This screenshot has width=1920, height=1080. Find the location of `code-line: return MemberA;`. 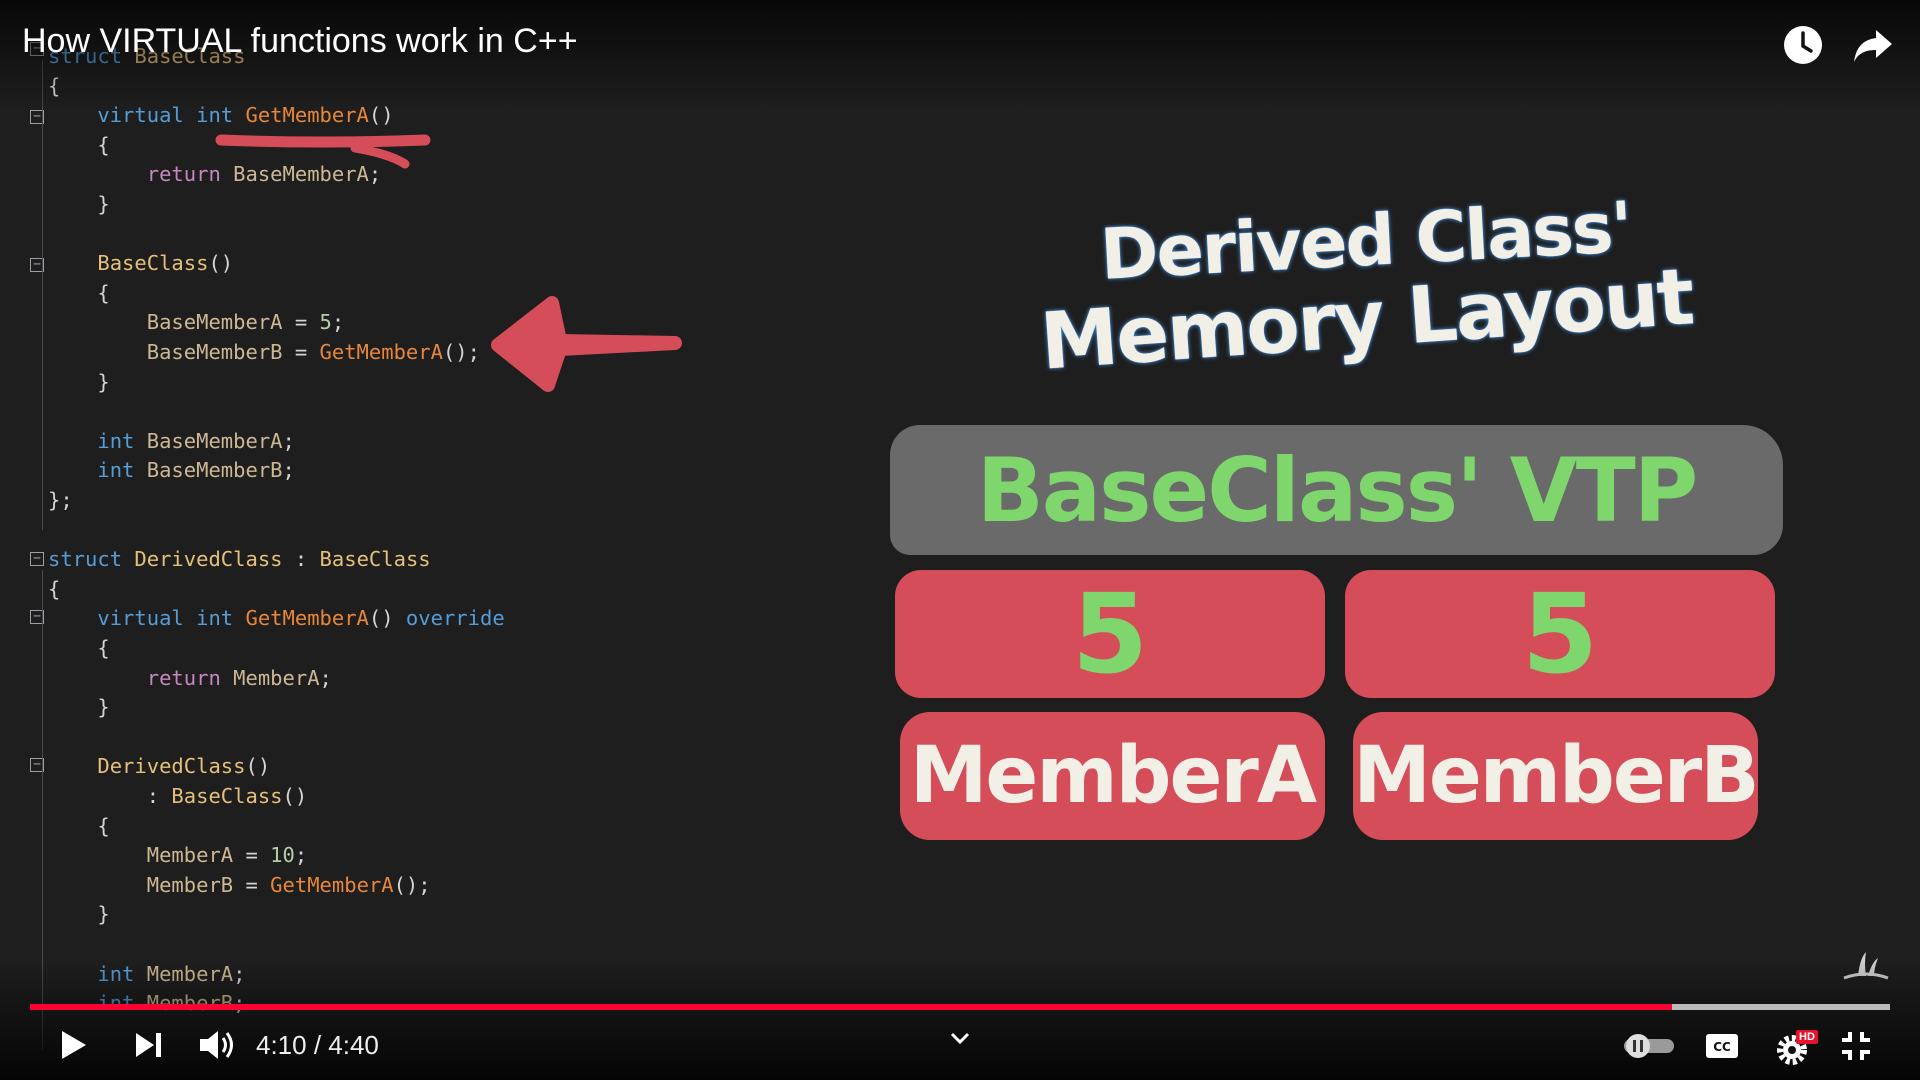

code-line: return MemberA; is located at coordinates (190, 678).